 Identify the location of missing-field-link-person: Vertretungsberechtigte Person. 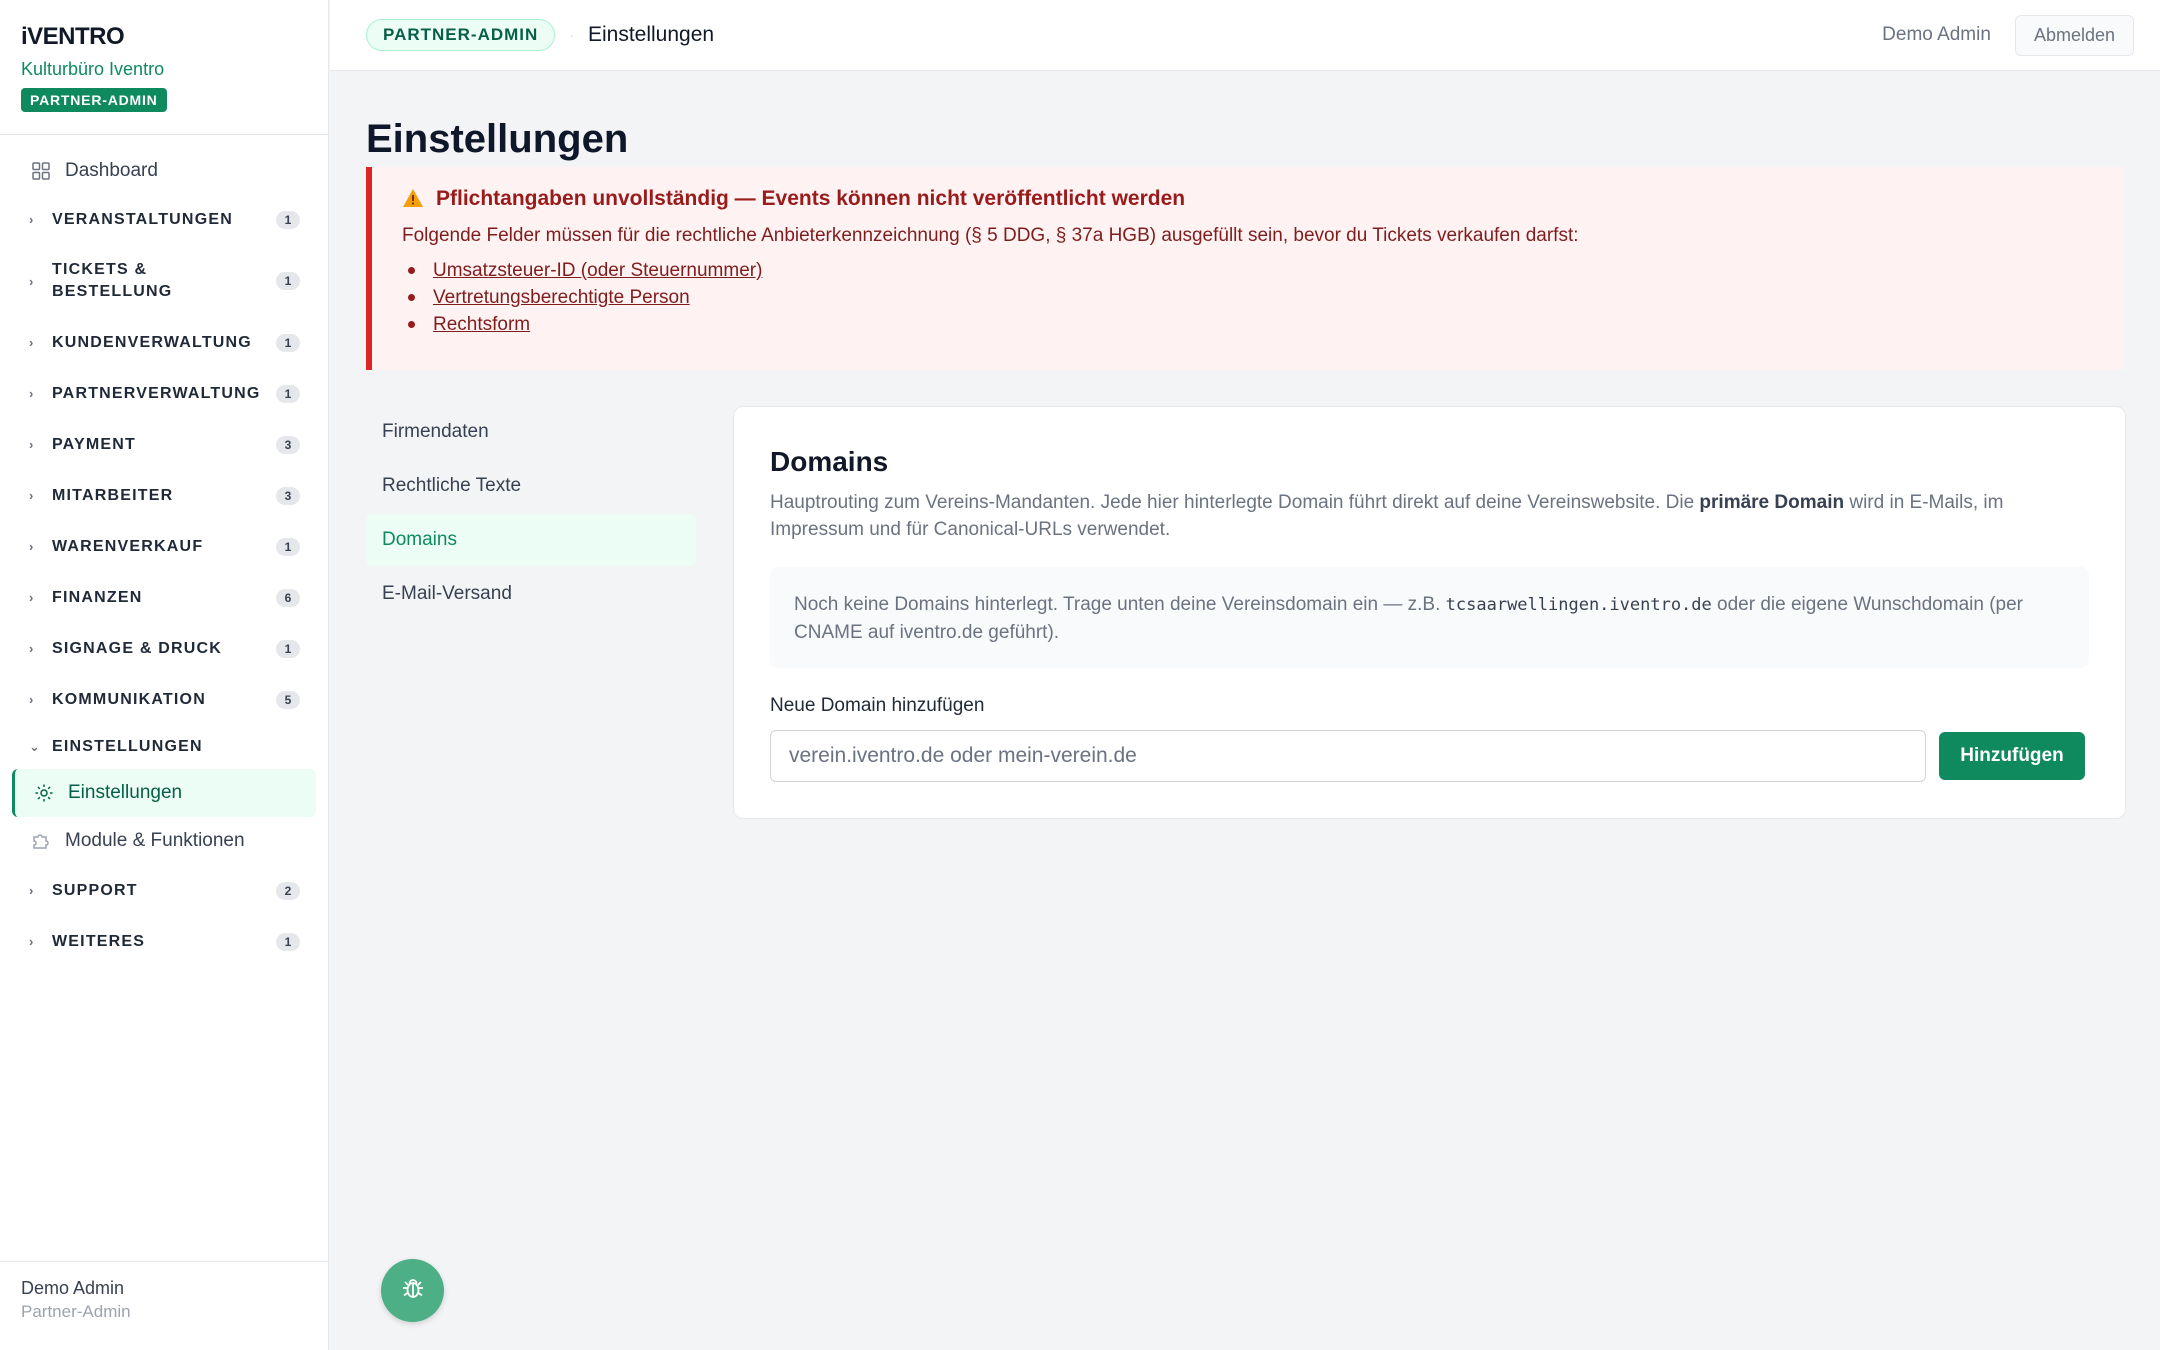
(561, 297).